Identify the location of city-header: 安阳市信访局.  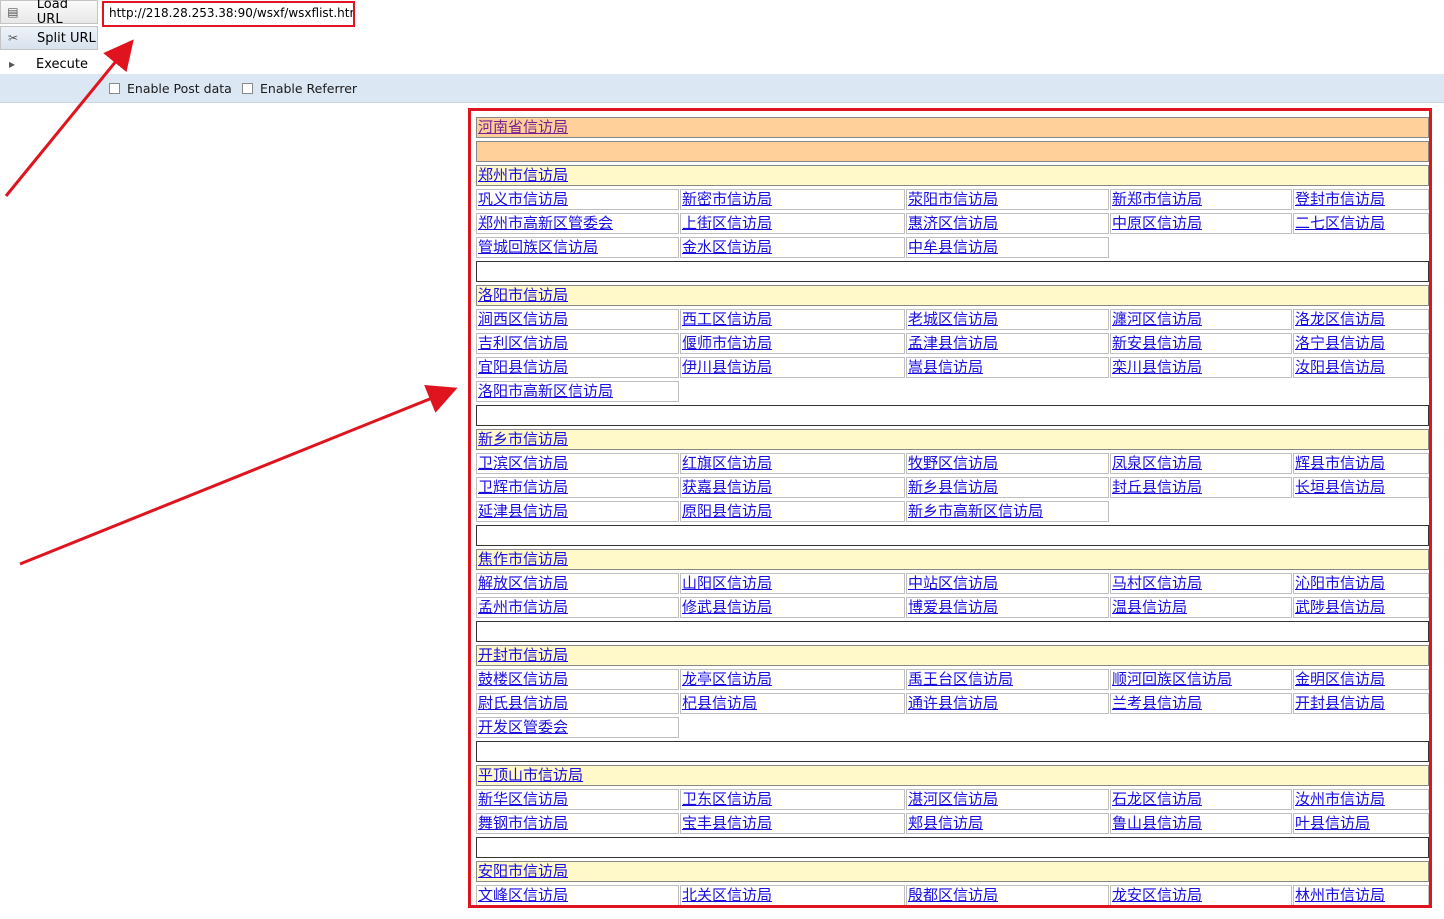
(952, 871).